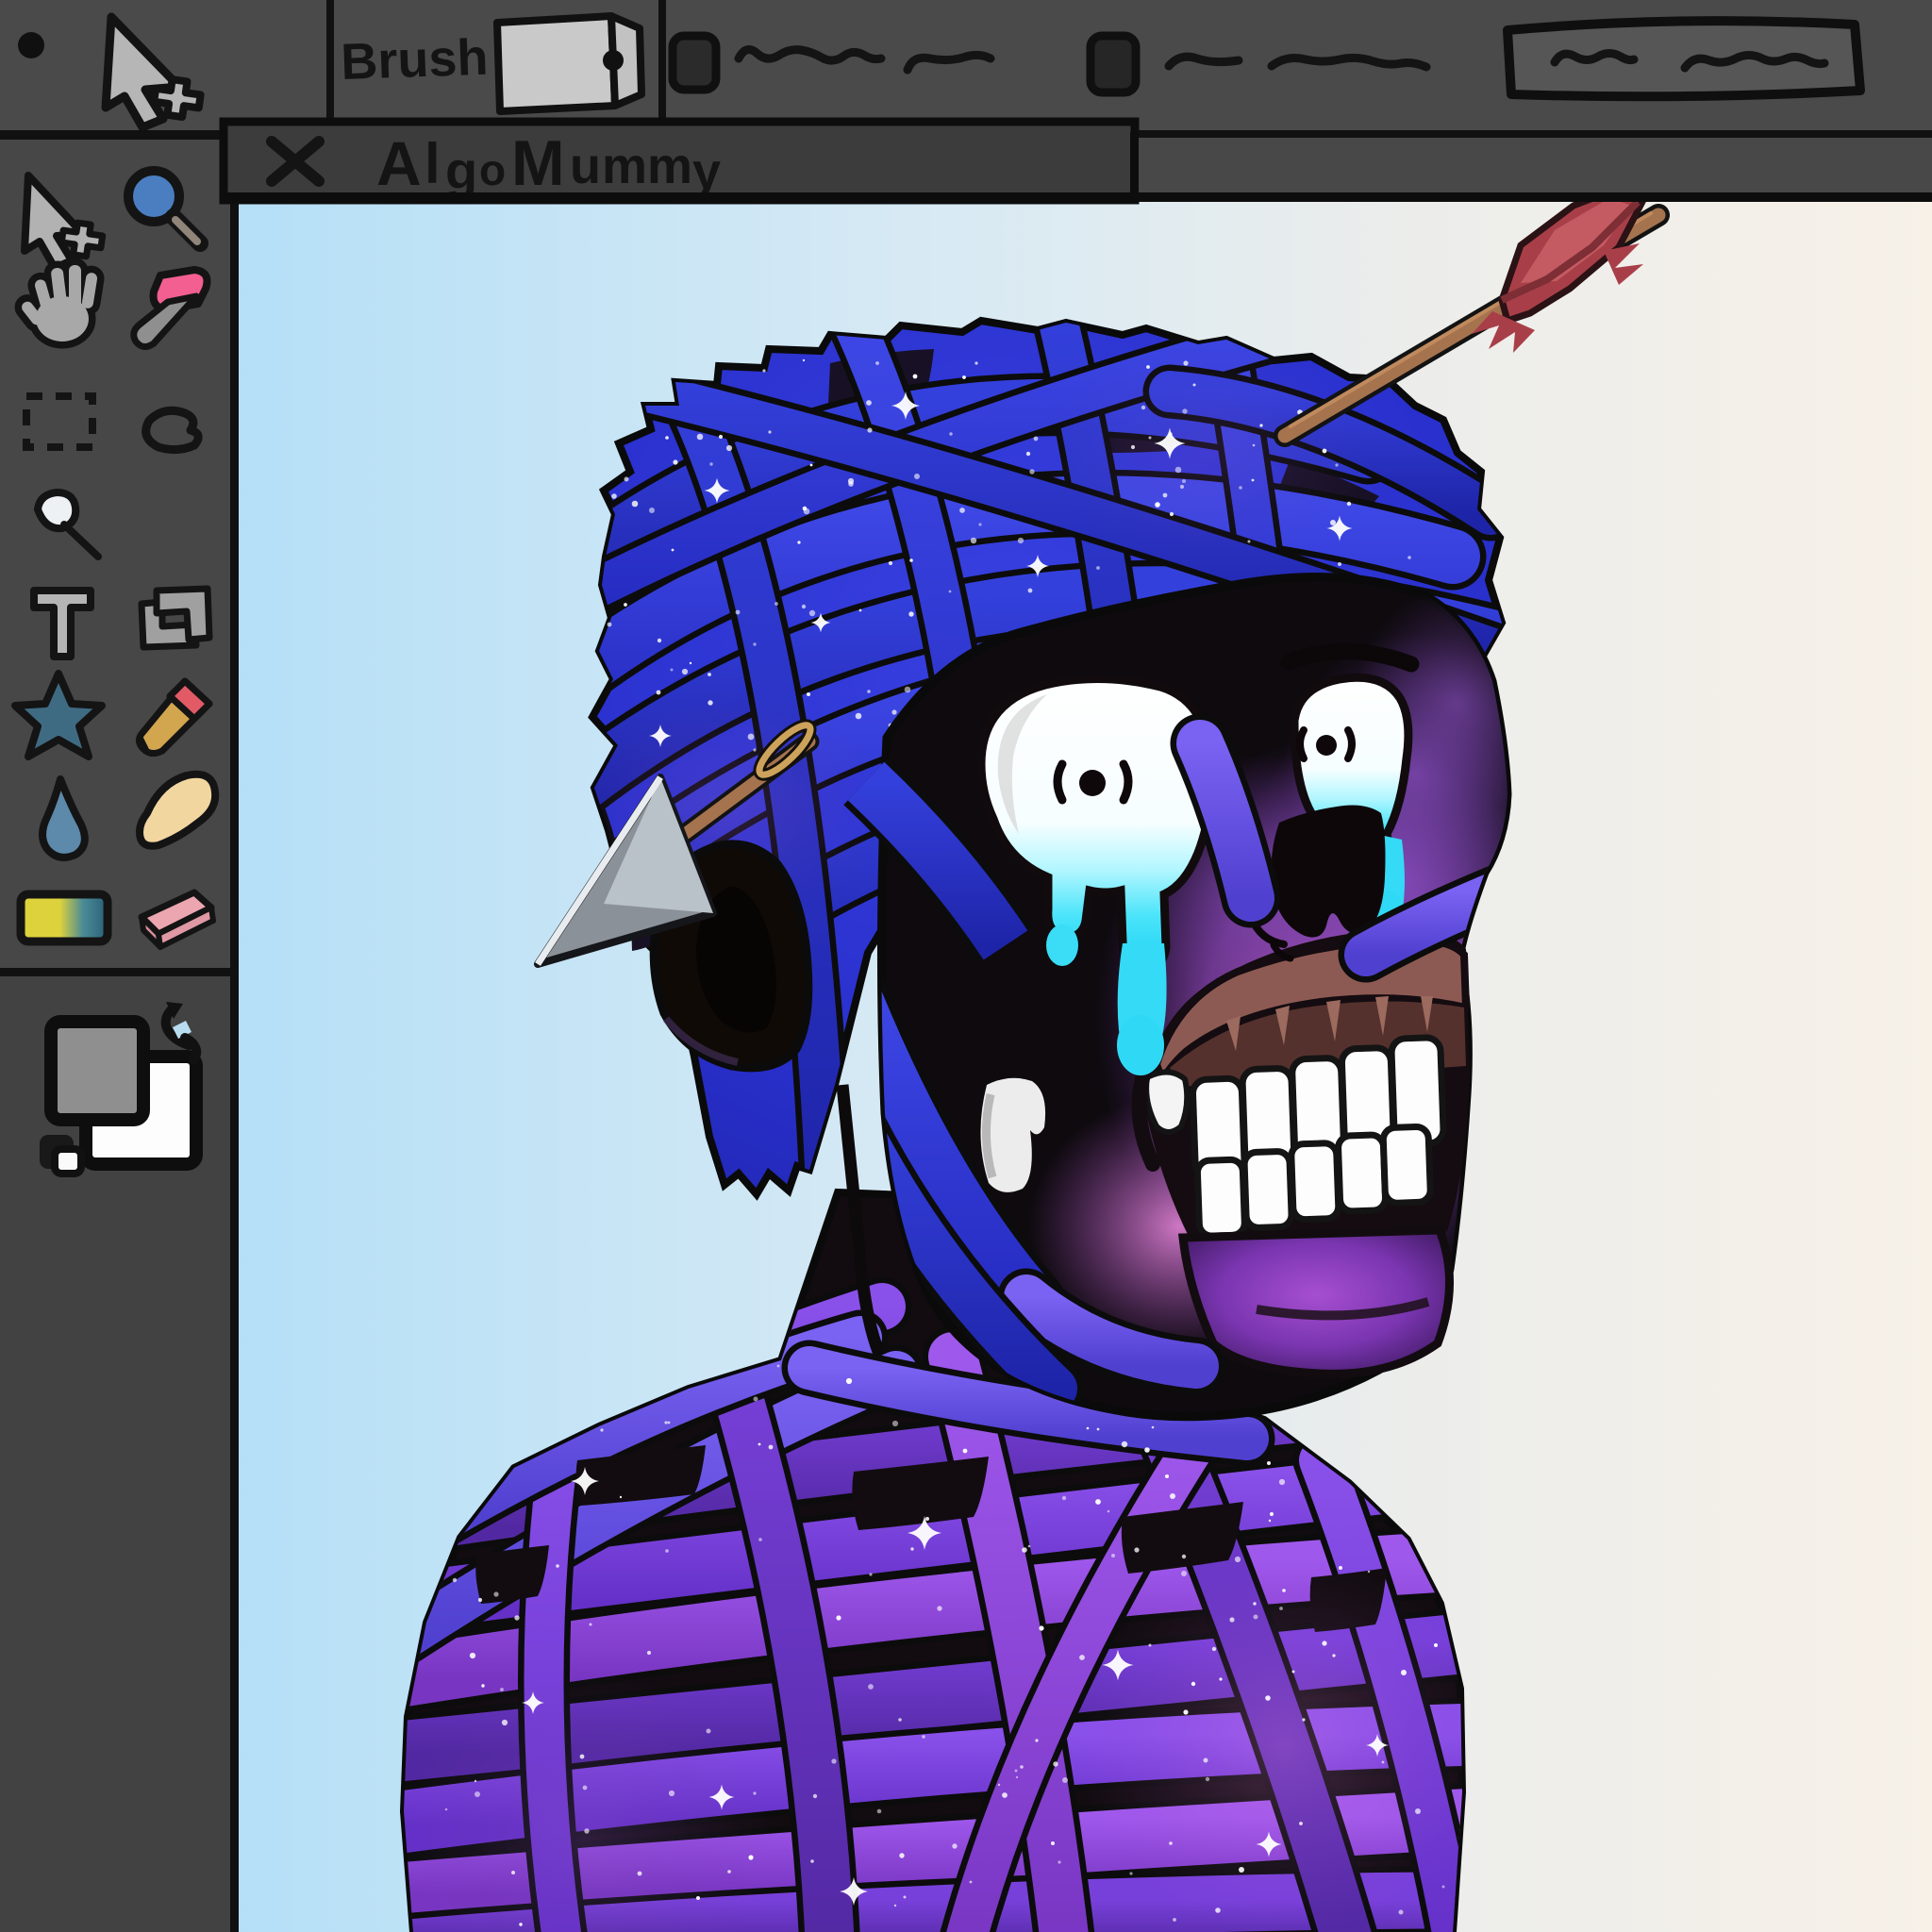 This screenshot has height=1932, width=1932. Describe the element at coordinates (415, 60) in the screenshot. I see `svg-text: Brush` at that location.